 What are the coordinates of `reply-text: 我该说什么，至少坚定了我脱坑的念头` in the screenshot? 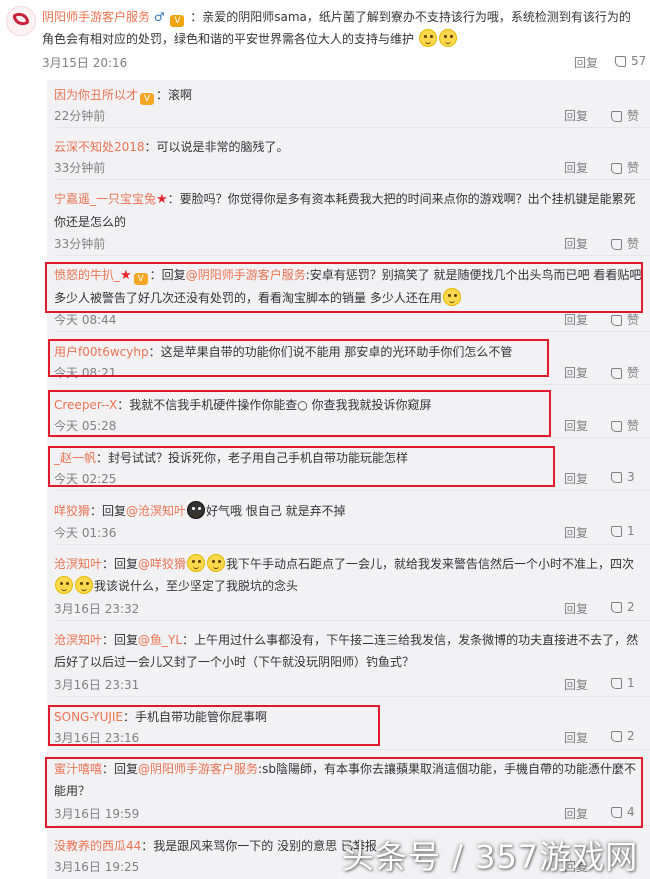 It's located at (196, 586).